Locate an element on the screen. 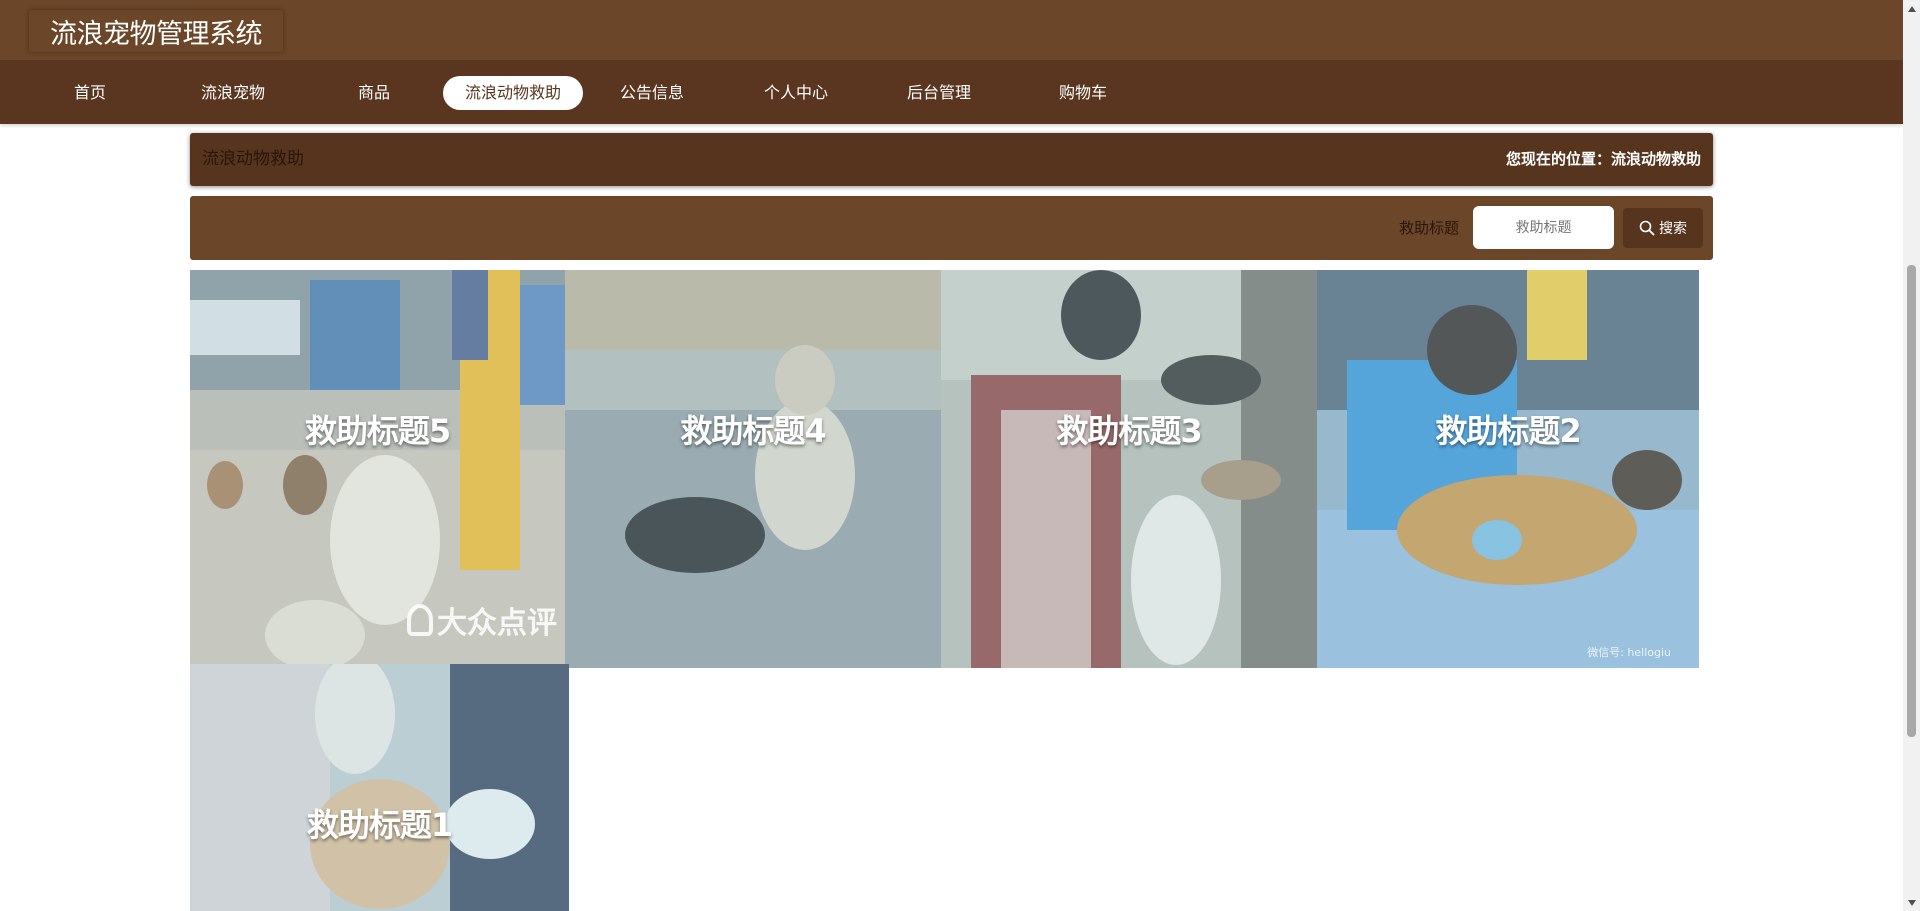 This screenshot has height=911, width=1920. search-label: 救助标题 is located at coordinates (1429, 228).